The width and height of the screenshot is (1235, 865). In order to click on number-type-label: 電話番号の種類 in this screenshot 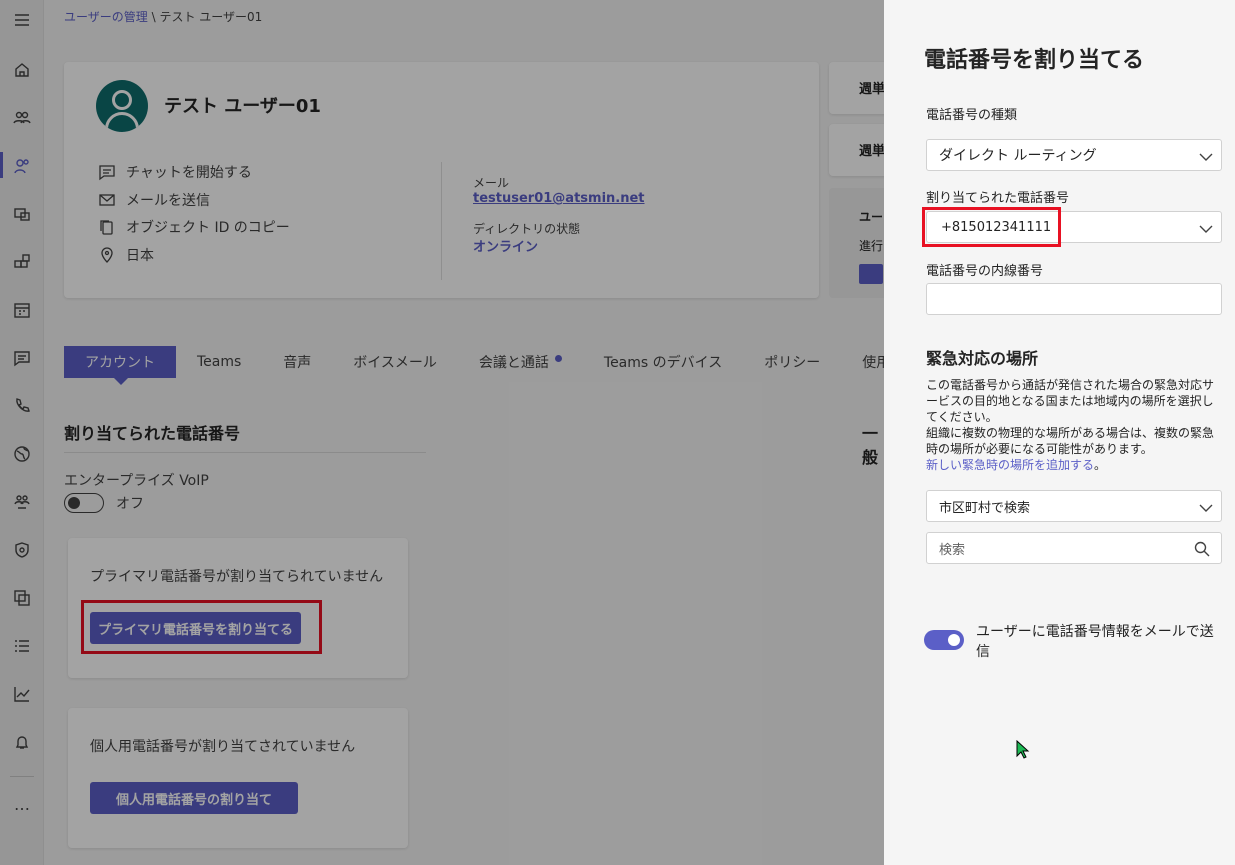, I will do `click(972, 115)`.